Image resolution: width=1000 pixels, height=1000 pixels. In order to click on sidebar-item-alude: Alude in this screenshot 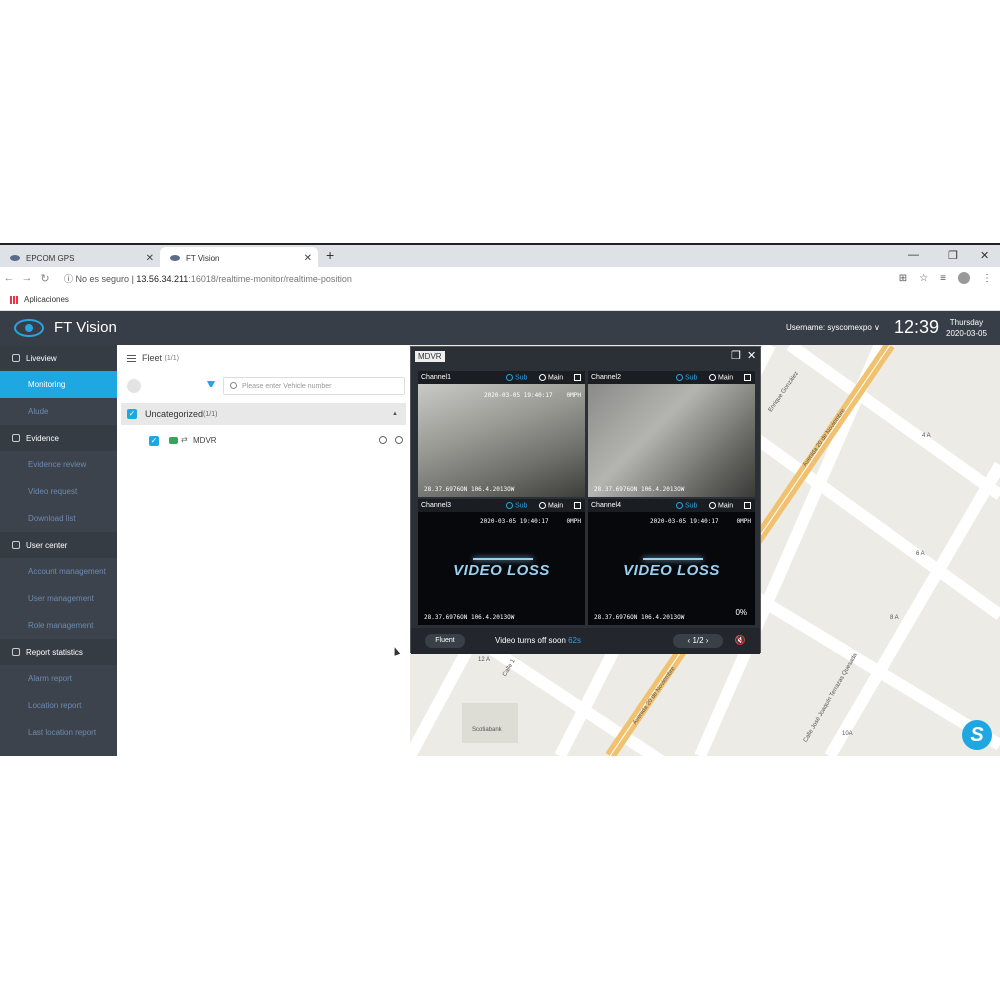, I will do `click(58, 411)`.